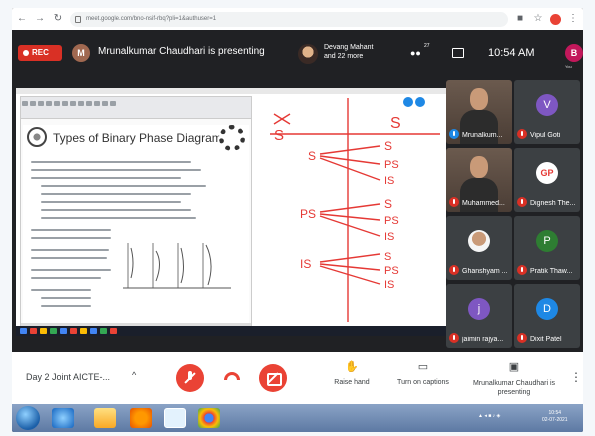  What do you see at coordinates (181, 51) in the screenshot?
I see `presenting-banner: Mrunalkumar Chaudhari is presenting` at bounding box center [181, 51].